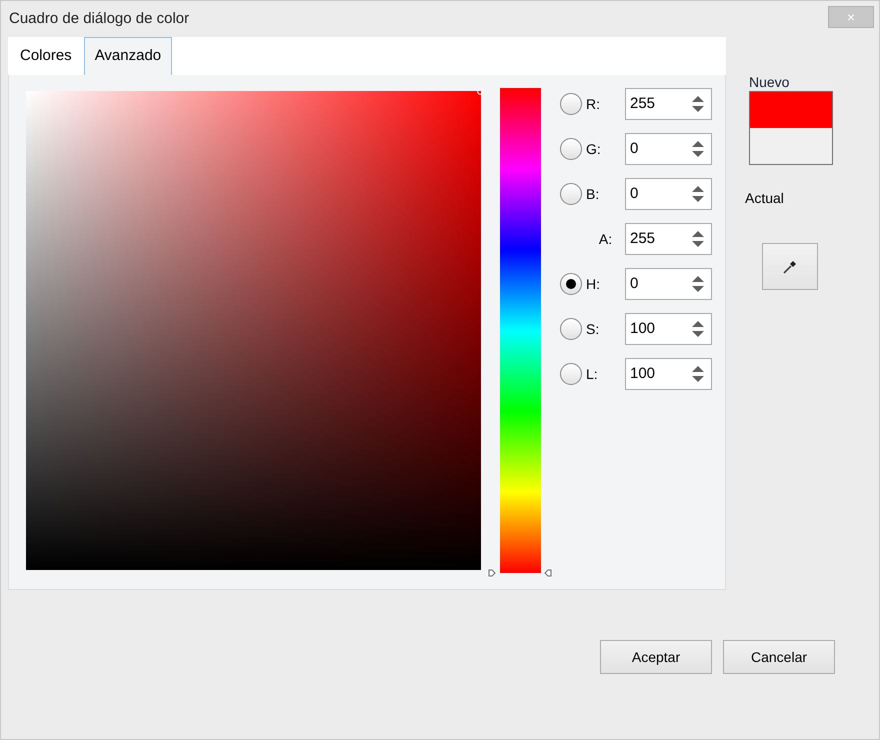 This screenshot has width=880, height=740. I want to click on eyedropper-icon, so click(790, 266).